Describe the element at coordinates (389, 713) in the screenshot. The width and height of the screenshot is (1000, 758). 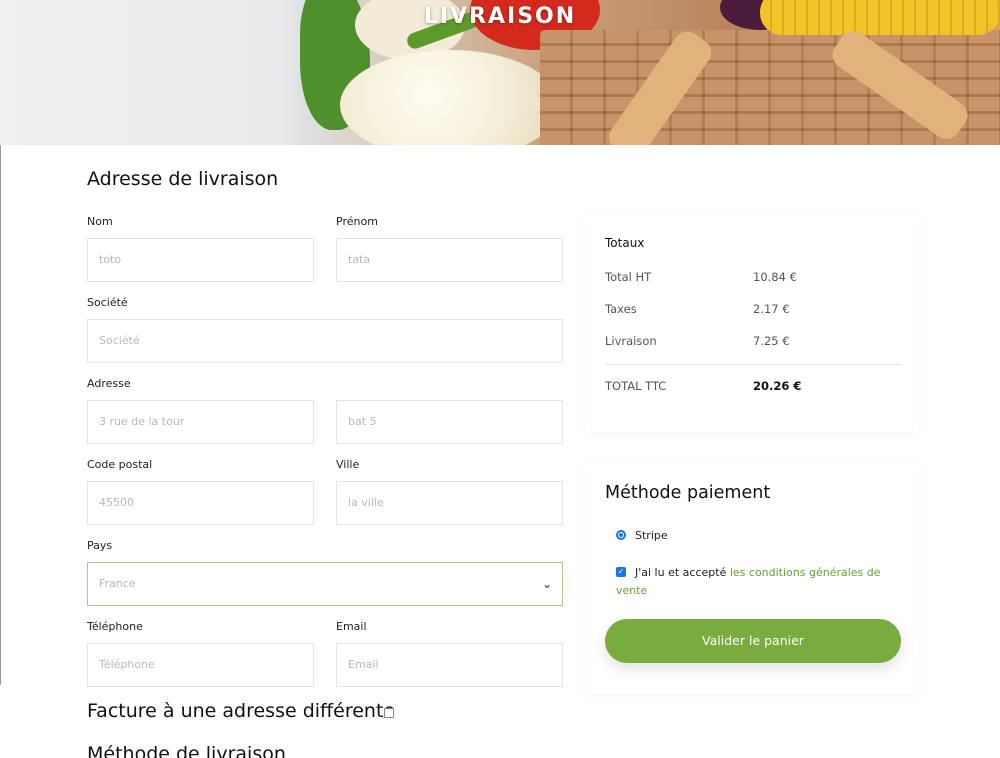
I see `billing-different-checkbox` at that location.